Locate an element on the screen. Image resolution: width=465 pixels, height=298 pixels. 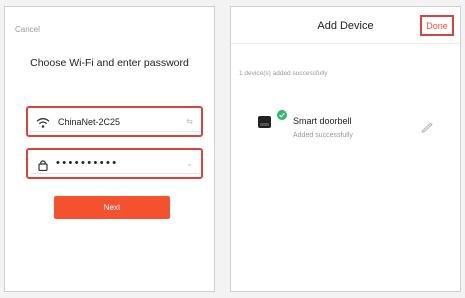
edit-pencil-icon is located at coordinates (427, 128).